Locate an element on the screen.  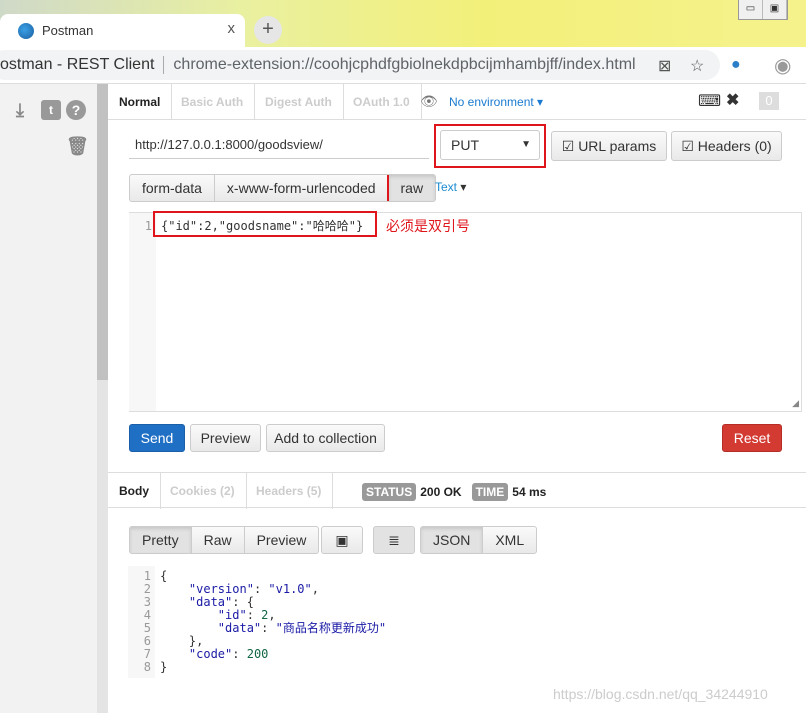
time-value: 54 ms is located at coordinates (529, 492).